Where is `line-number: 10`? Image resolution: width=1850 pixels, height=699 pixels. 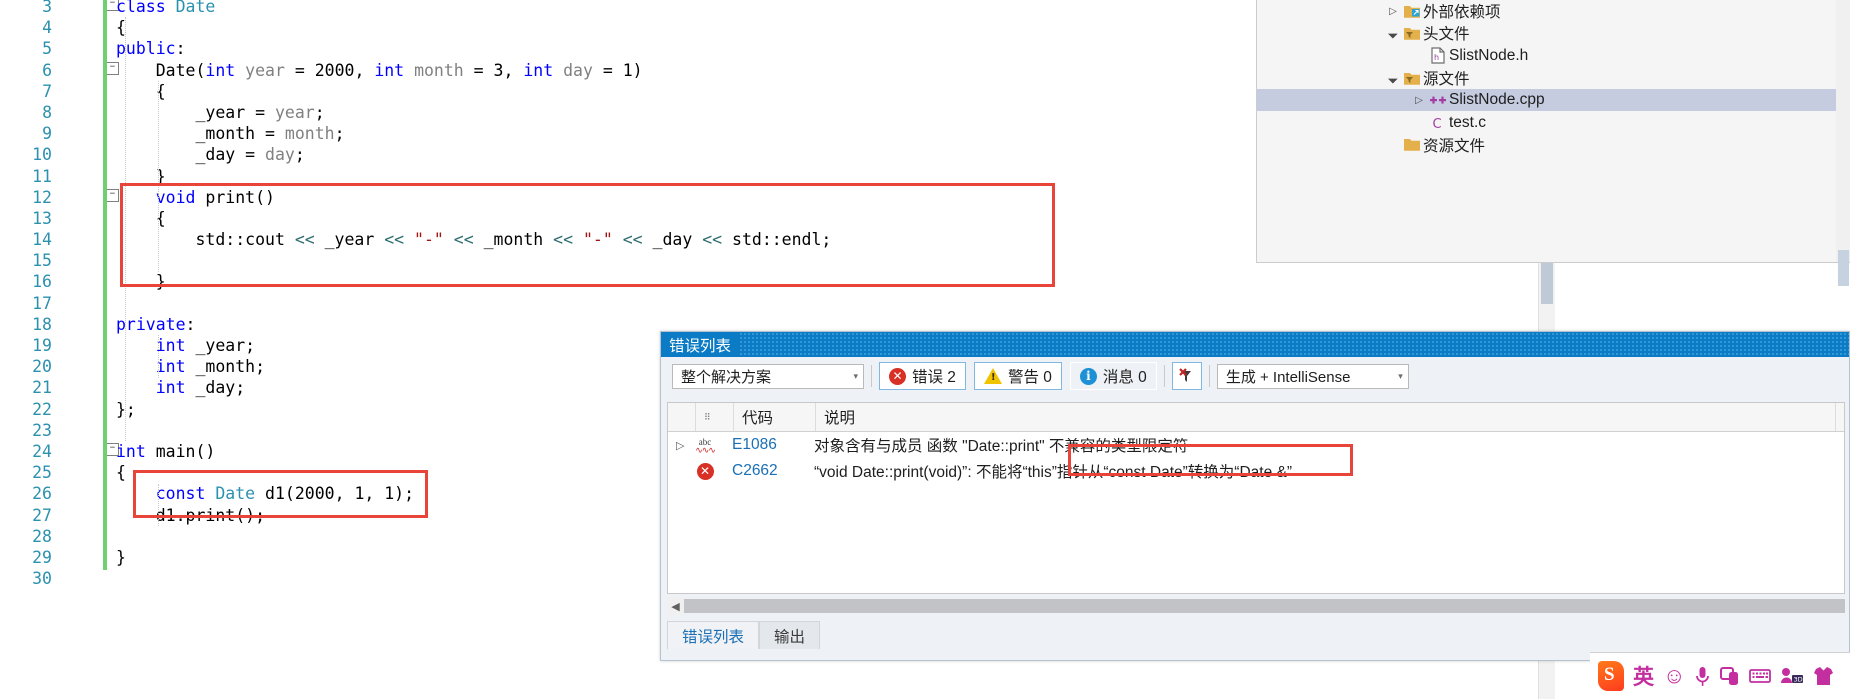 line-number: 10 is located at coordinates (42, 155).